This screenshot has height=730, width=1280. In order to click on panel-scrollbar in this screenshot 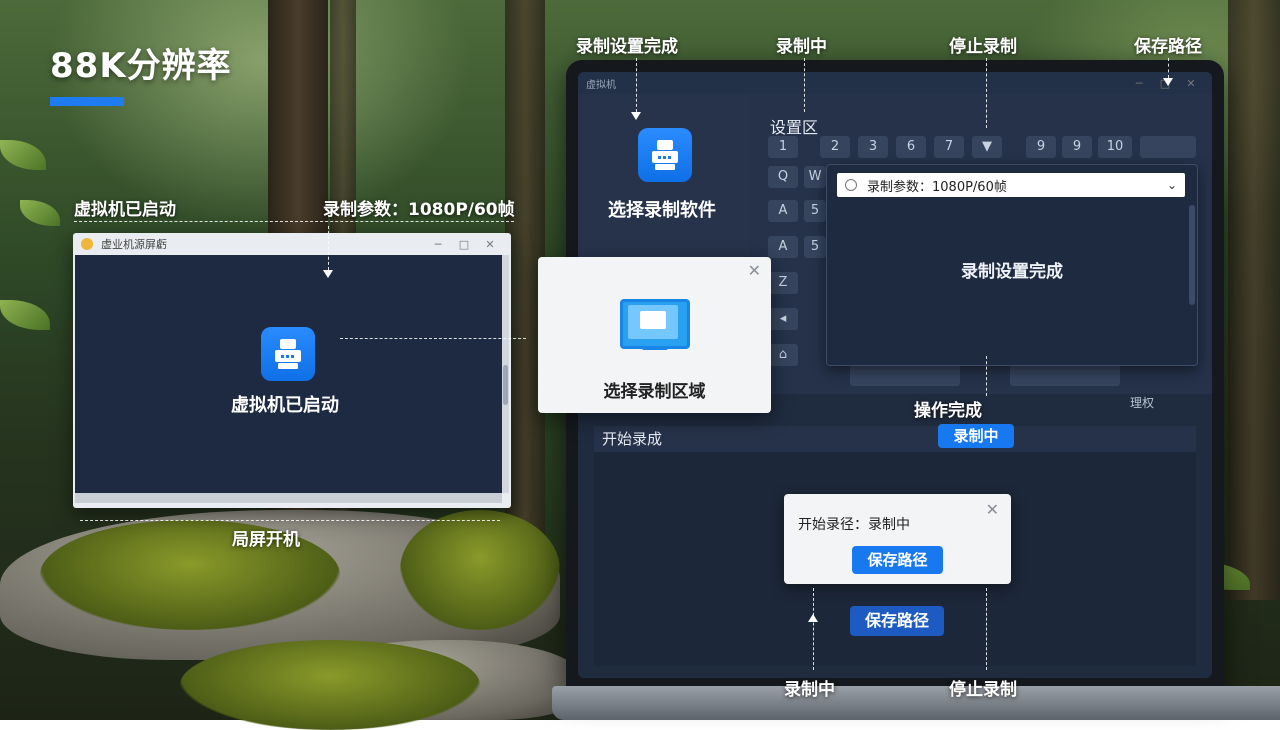, I will do `click(1192, 255)`.